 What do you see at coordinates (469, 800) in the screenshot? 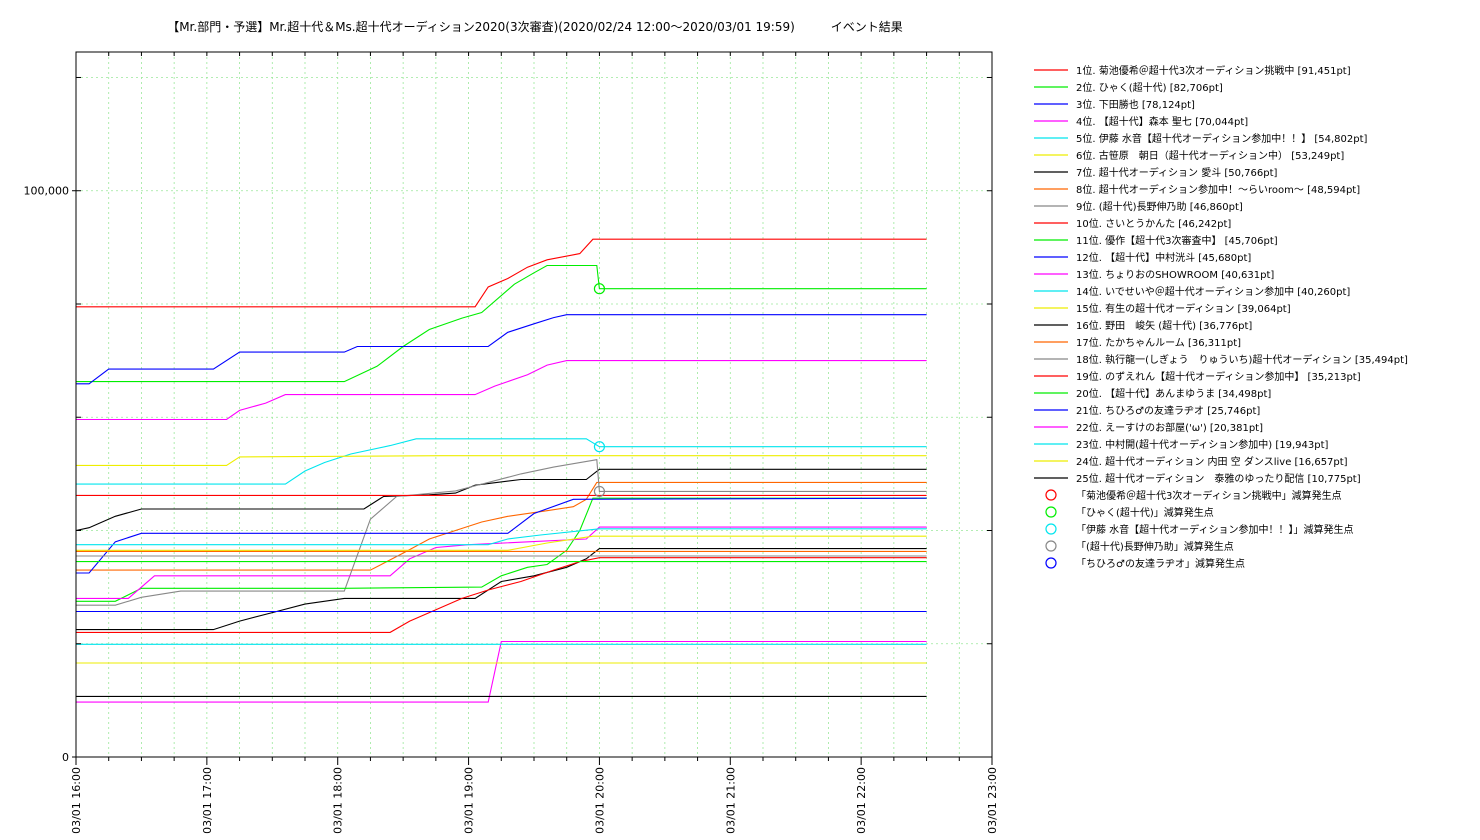
I see `x-tick-label: 03/01 19:00` at bounding box center [469, 800].